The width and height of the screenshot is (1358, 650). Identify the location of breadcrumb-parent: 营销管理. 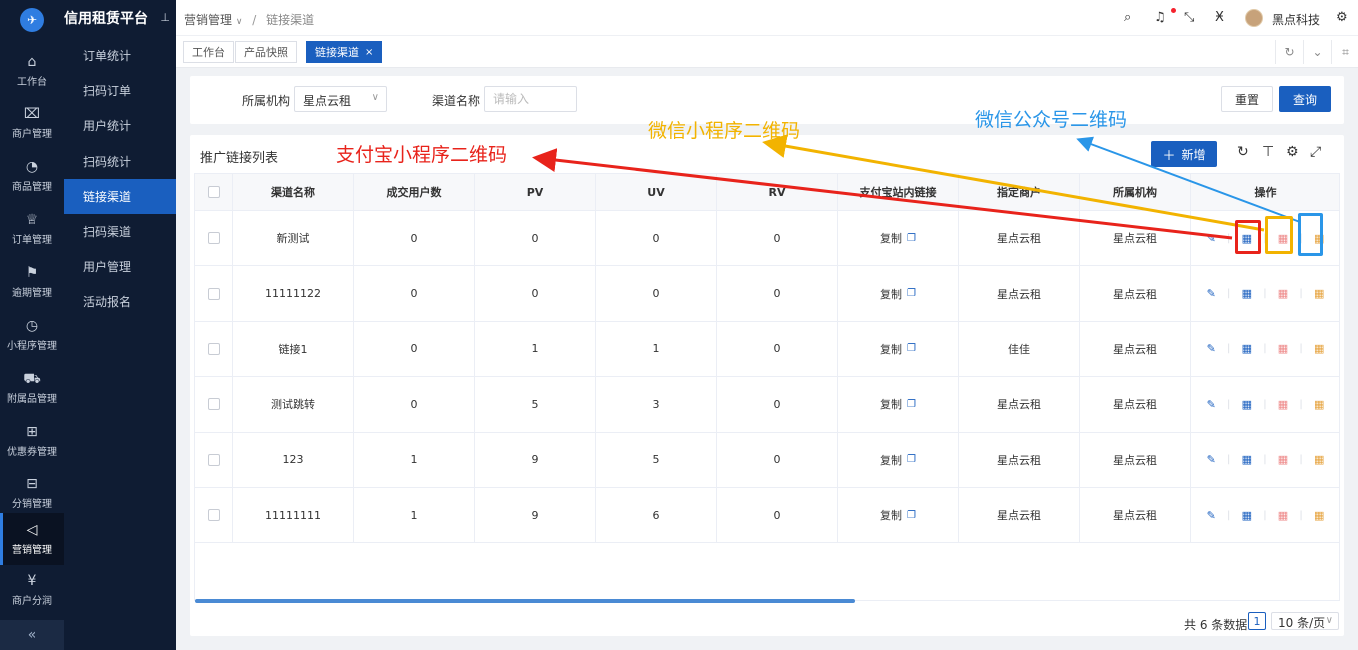
(208, 20).